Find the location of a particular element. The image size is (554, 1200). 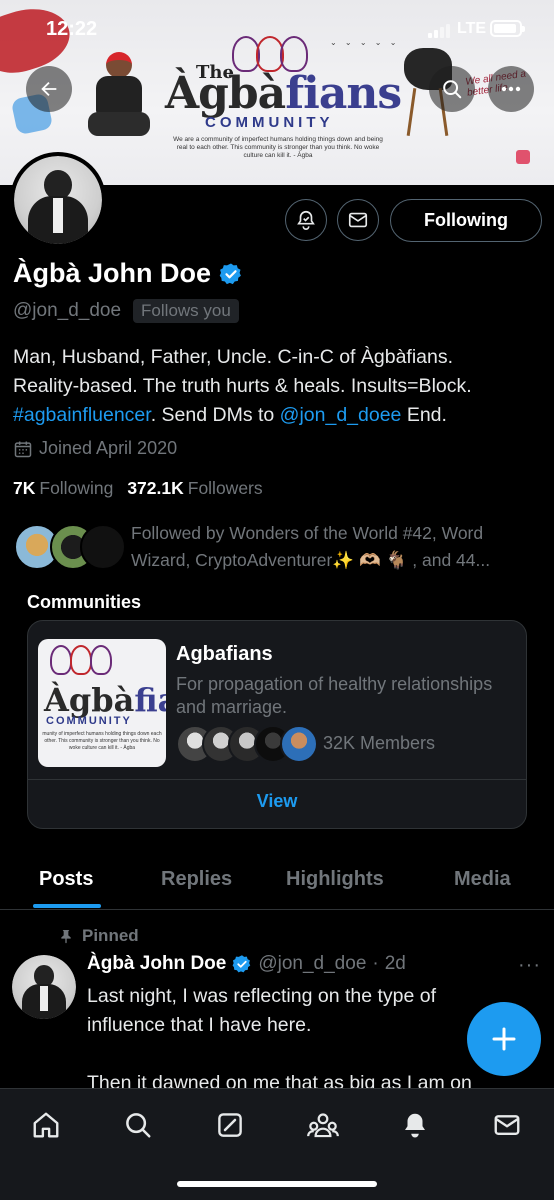

search-nav-icon is located at coordinates (138, 1125).